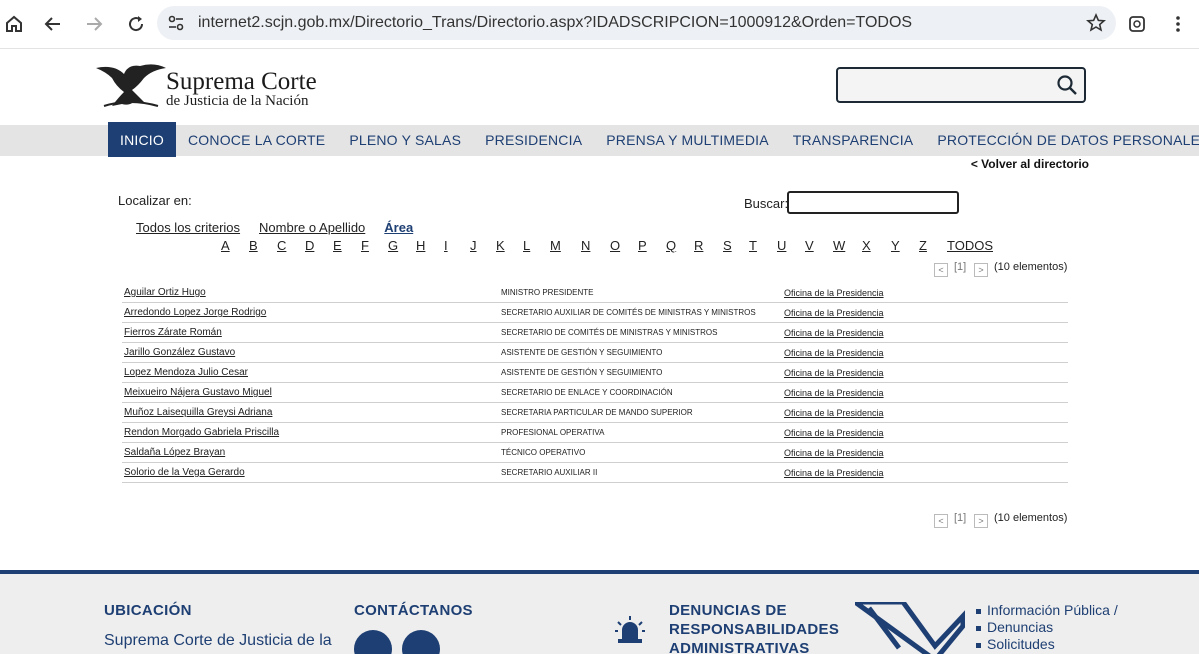 This screenshot has width=1199, height=654. What do you see at coordinates (585, 245) in the screenshot?
I see `letter-filter-n: N` at bounding box center [585, 245].